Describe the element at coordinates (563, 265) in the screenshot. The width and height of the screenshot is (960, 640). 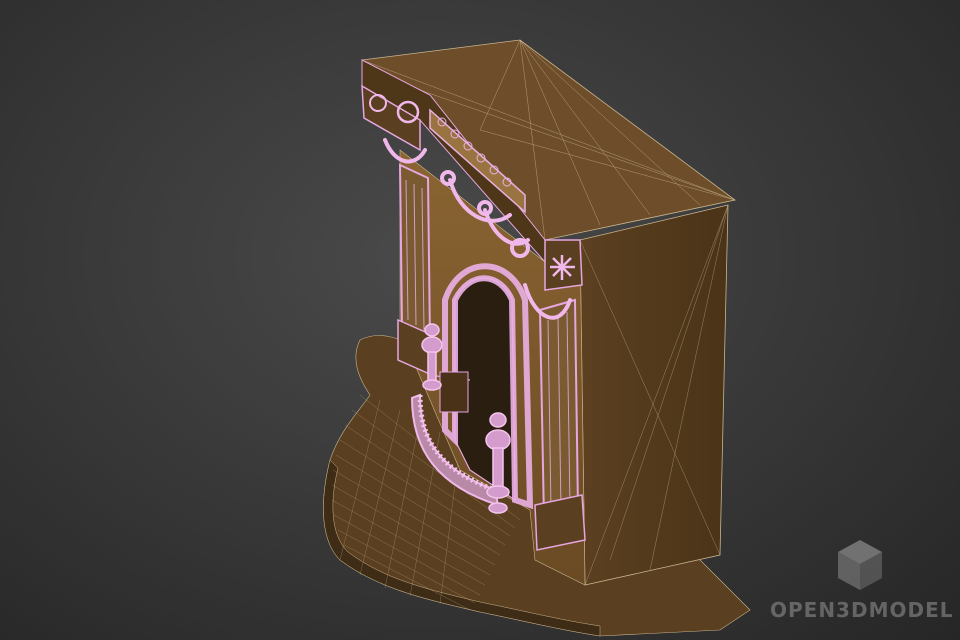
I see `corner-block-right` at that location.